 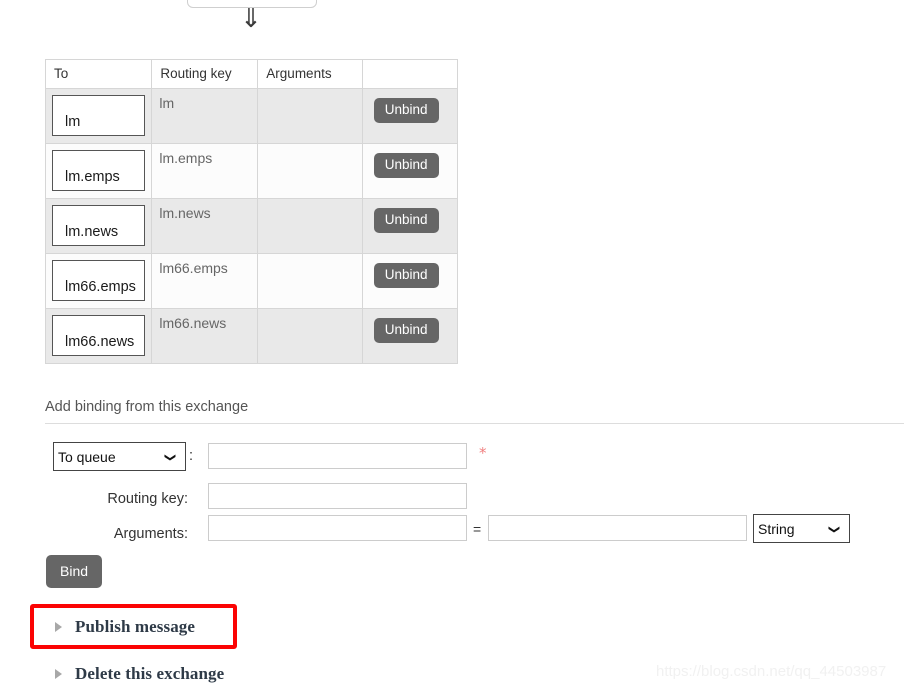 What do you see at coordinates (191, 456) in the screenshot?
I see `destination-colon: :` at bounding box center [191, 456].